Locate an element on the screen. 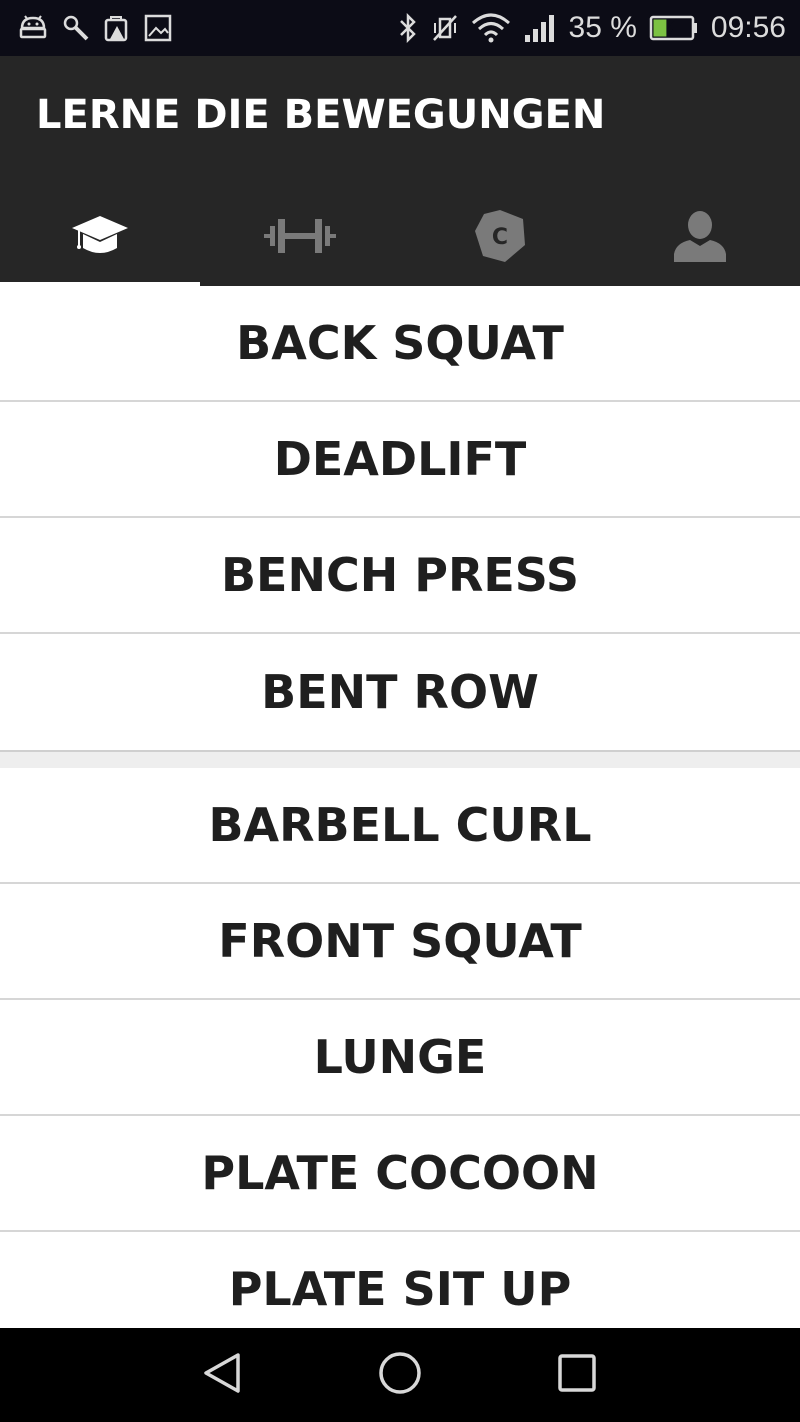 Image resolution: width=800 pixels, height=1422 pixels. signal-icon is located at coordinates (540, 28).